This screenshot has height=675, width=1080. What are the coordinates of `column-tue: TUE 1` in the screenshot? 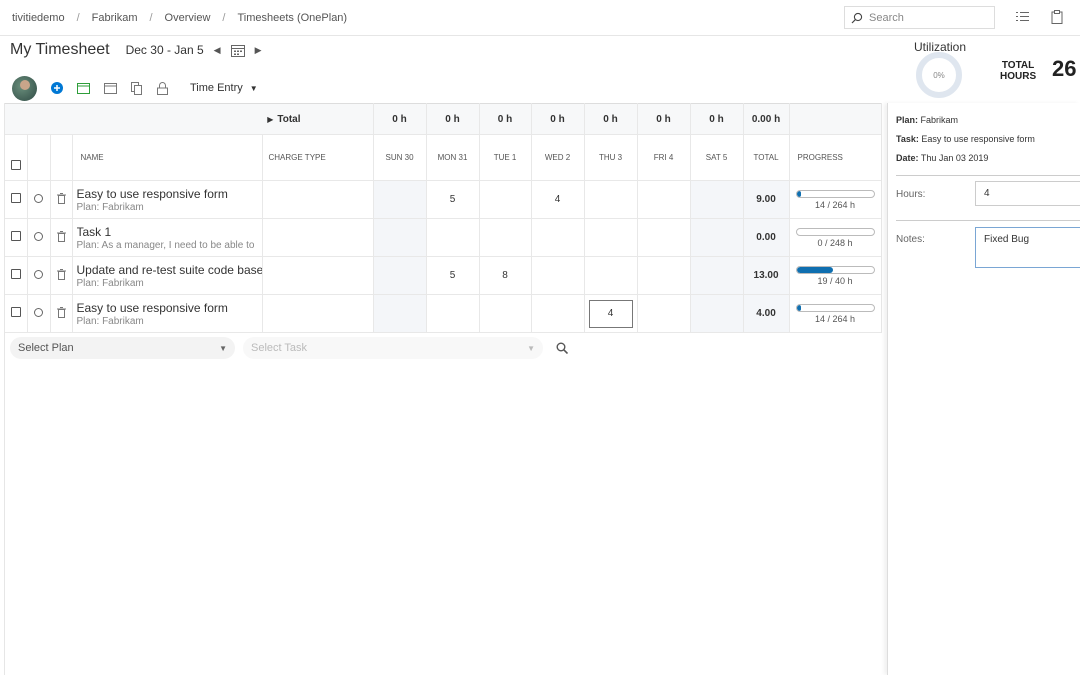 It's located at (505, 157).